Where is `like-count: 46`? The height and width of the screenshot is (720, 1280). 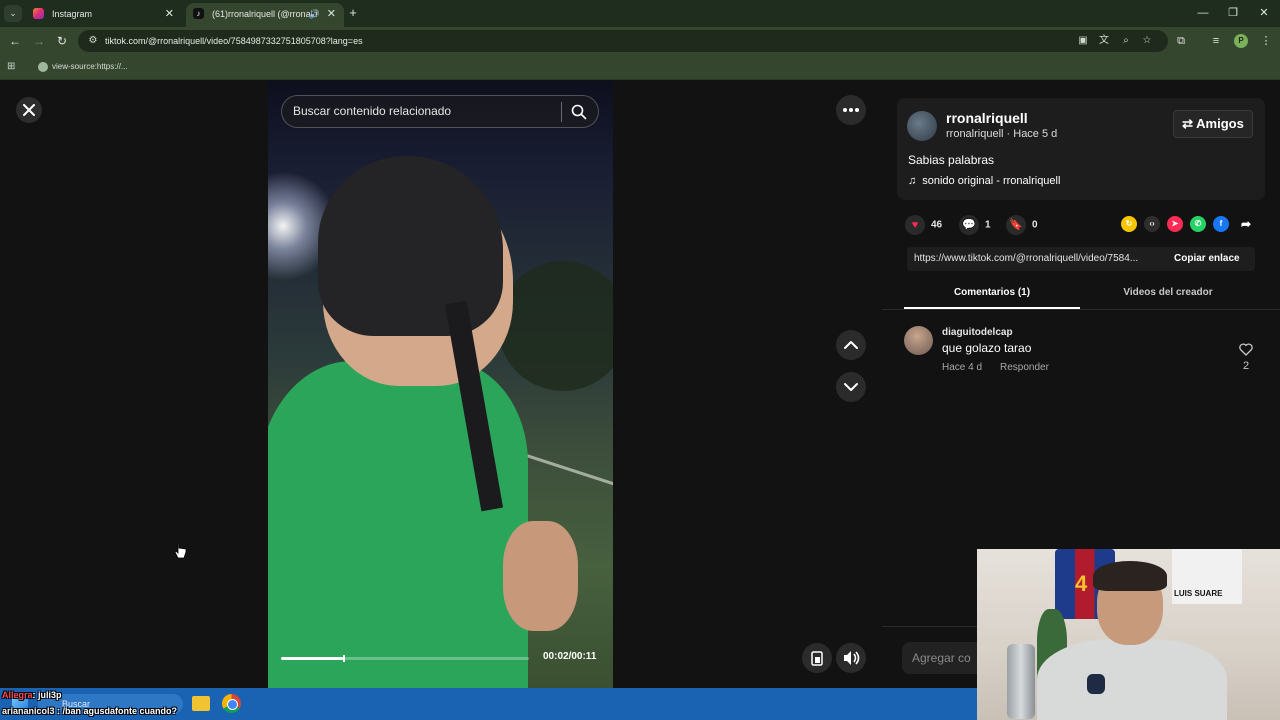
like-count: 46 is located at coordinates (937, 225).